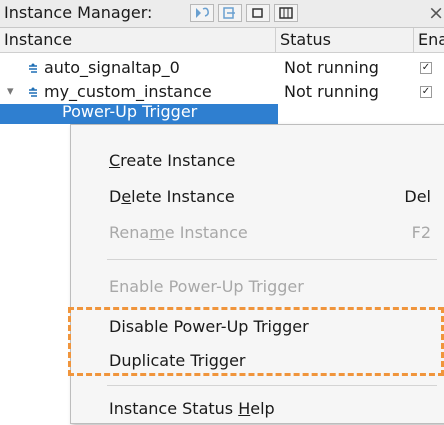 The image size is (444, 425). Describe the element at coordinates (172, 160) in the screenshot. I see `menu-item-label: Create Instance` at that location.